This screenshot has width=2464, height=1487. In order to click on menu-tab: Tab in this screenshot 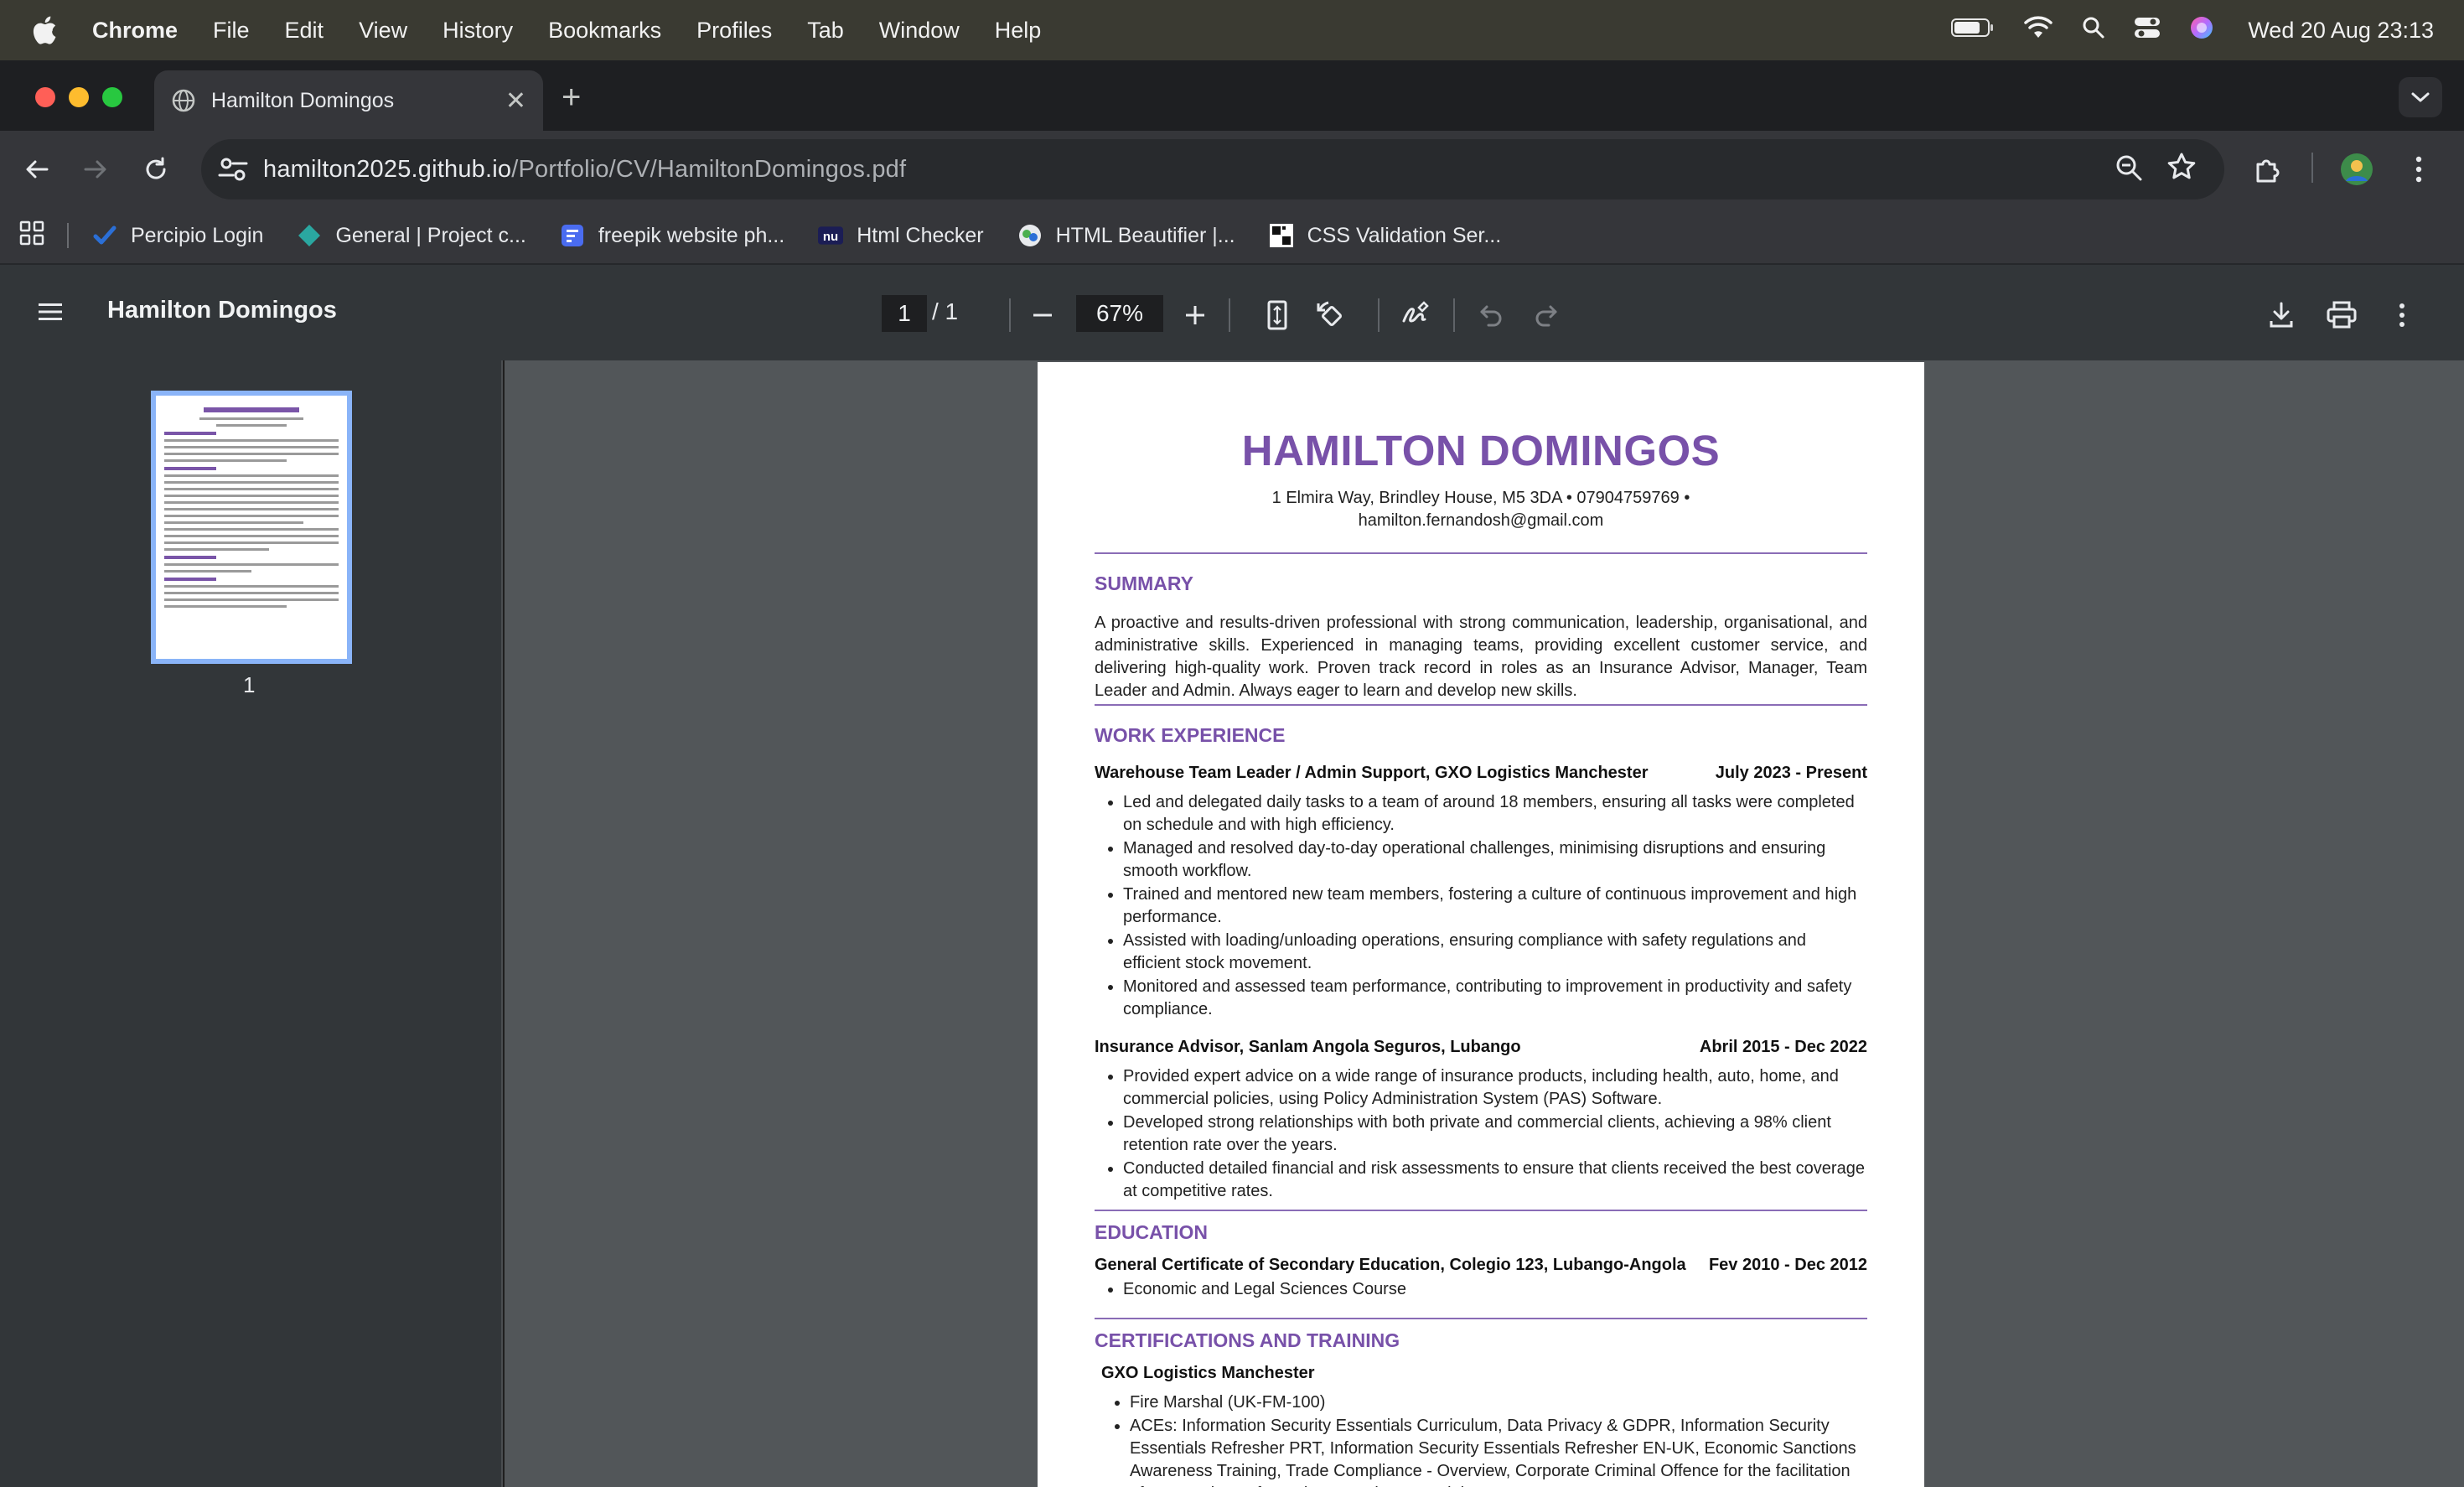, I will do `click(825, 31)`.